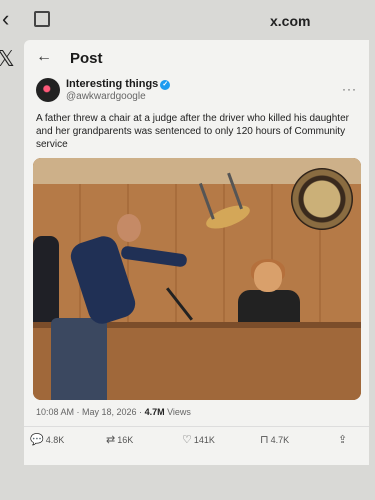  Describe the element at coordinates (154, 412) in the screenshot. I see `views-count: 4.7M` at that location.